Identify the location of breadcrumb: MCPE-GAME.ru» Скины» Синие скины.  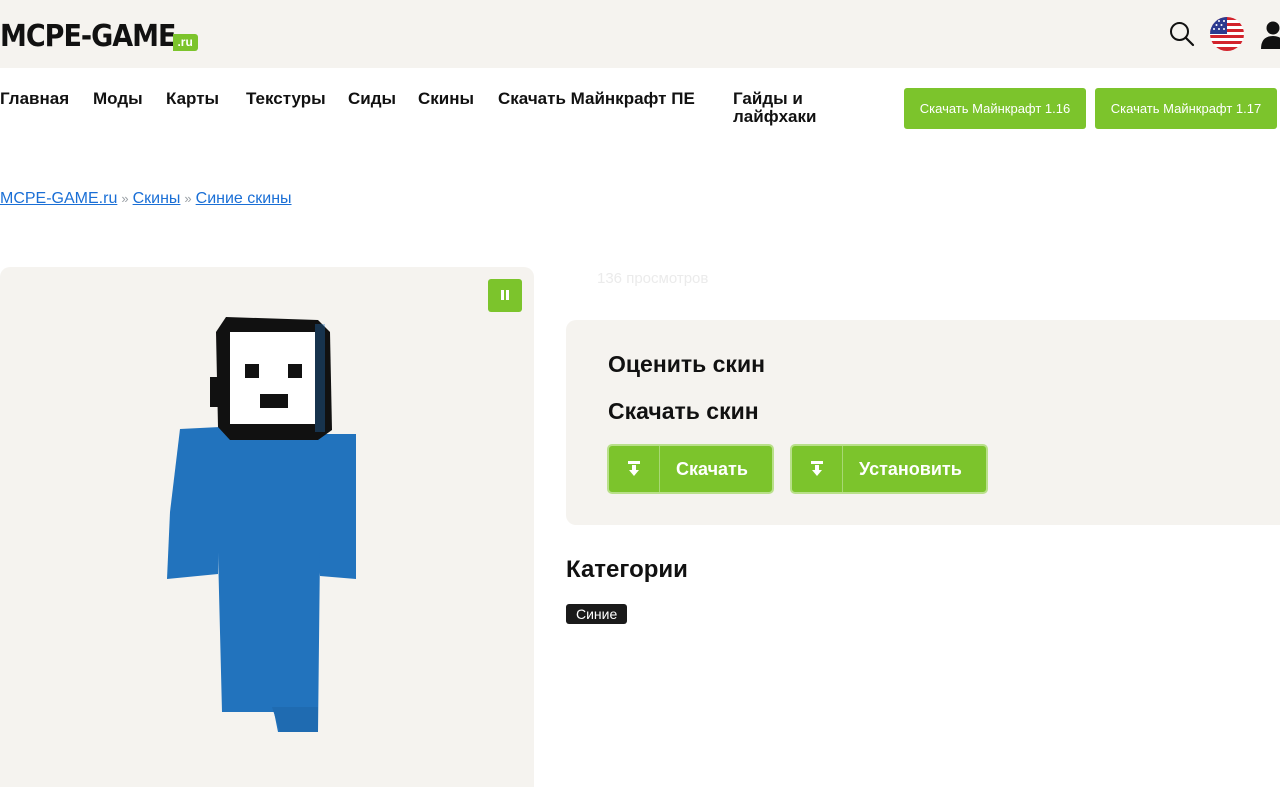
(146, 199).